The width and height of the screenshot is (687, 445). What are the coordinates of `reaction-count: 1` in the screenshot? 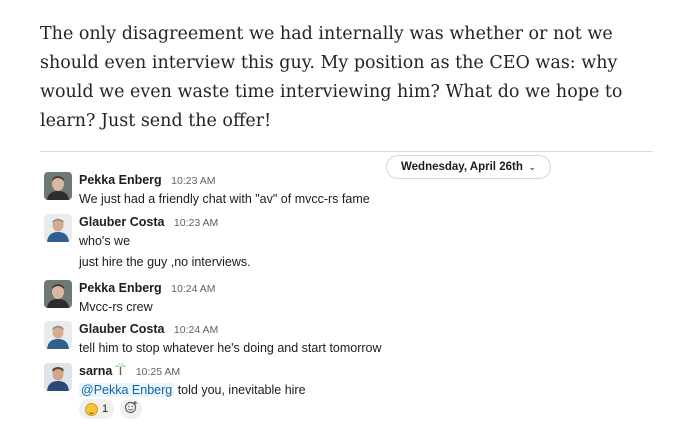 It's located at (105, 409).